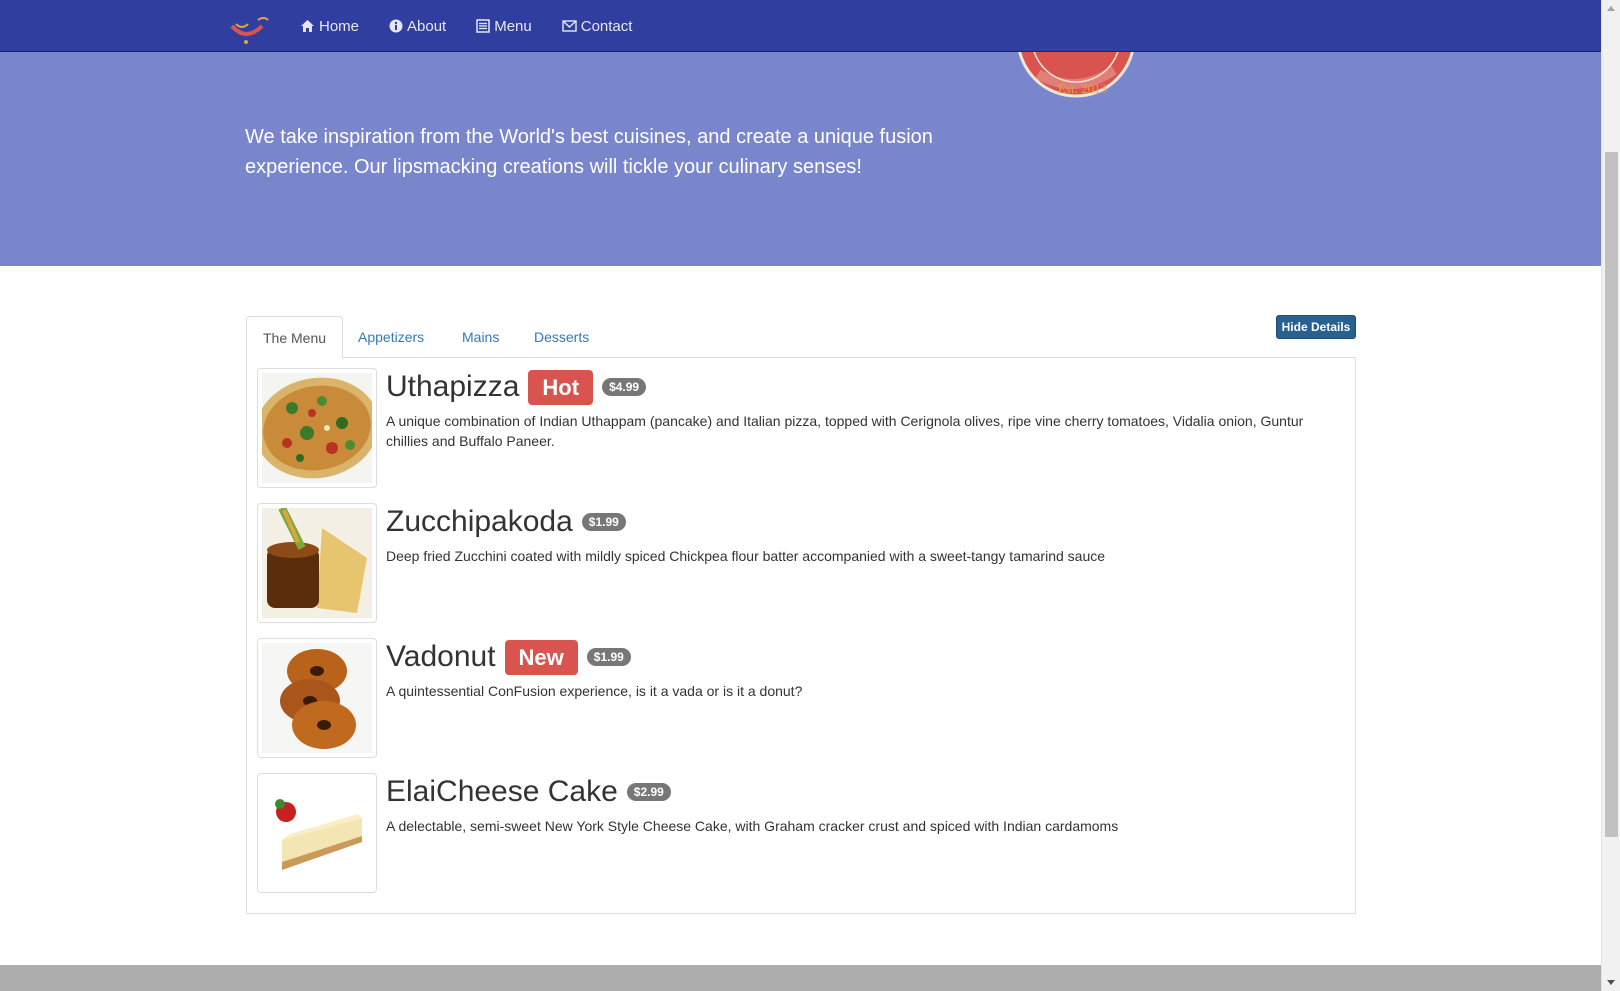 This screenshot has height=991, width=1620. What do you see at coordinates (453, 386) in the screenshot?
I see `dish-name: Uthapizza` at bounding box center [453, 386].